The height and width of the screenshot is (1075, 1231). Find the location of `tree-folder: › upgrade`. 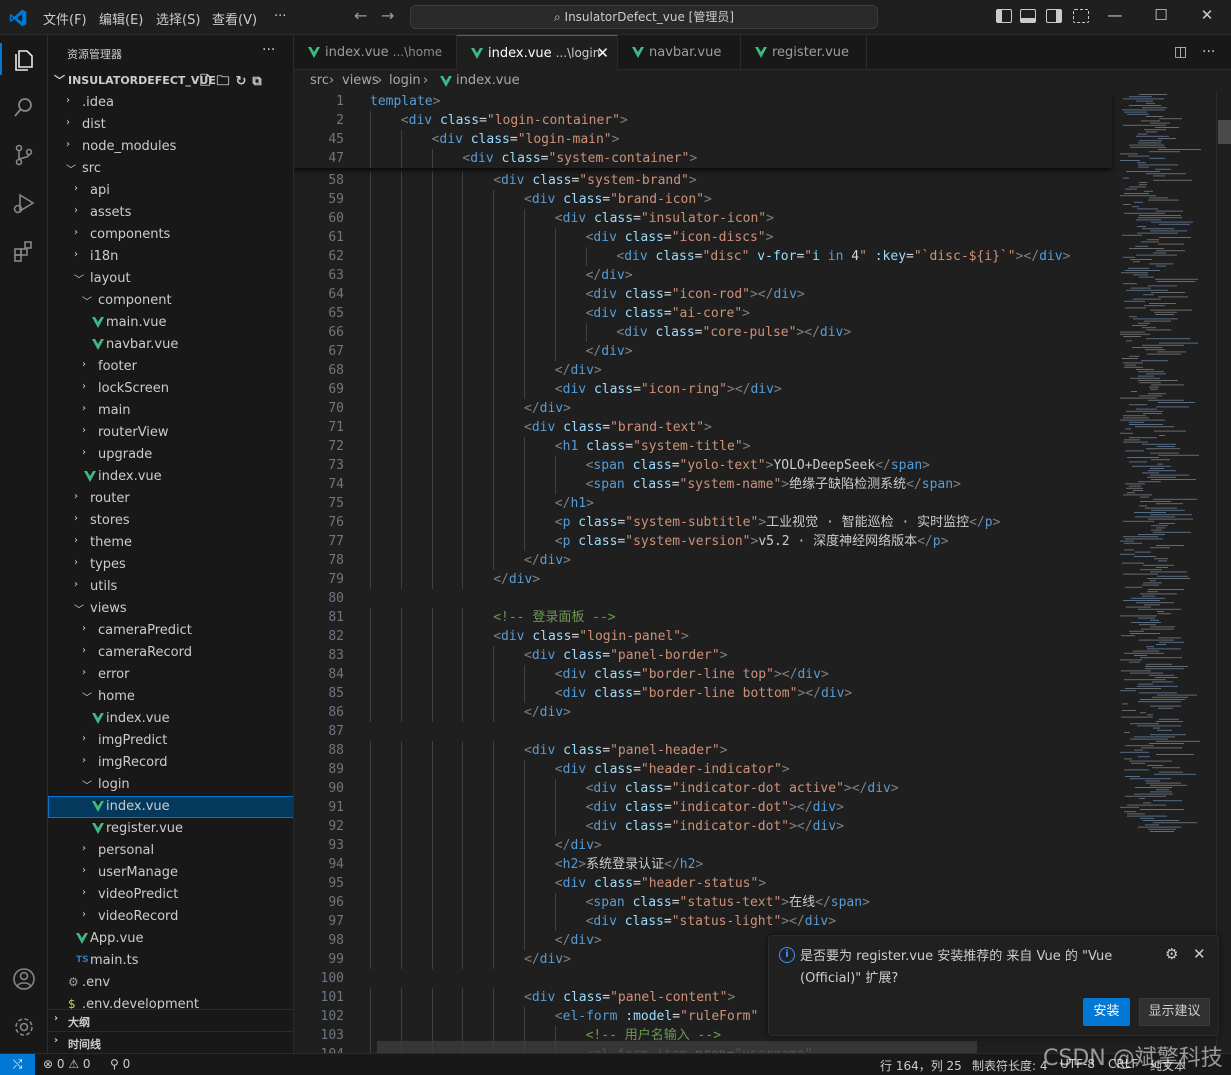

tree-folder: › upgrade is located at coordinates (170, 455).